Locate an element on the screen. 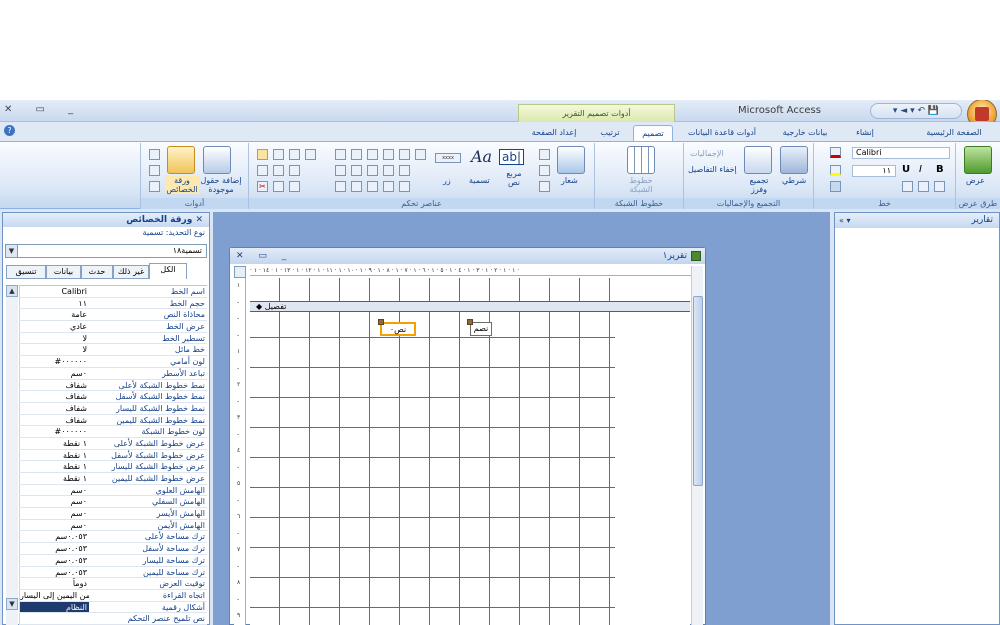 This screenshot has height=625, width=1000. property-row: ١١ حجم الخط is located at coordinates (113, 303).